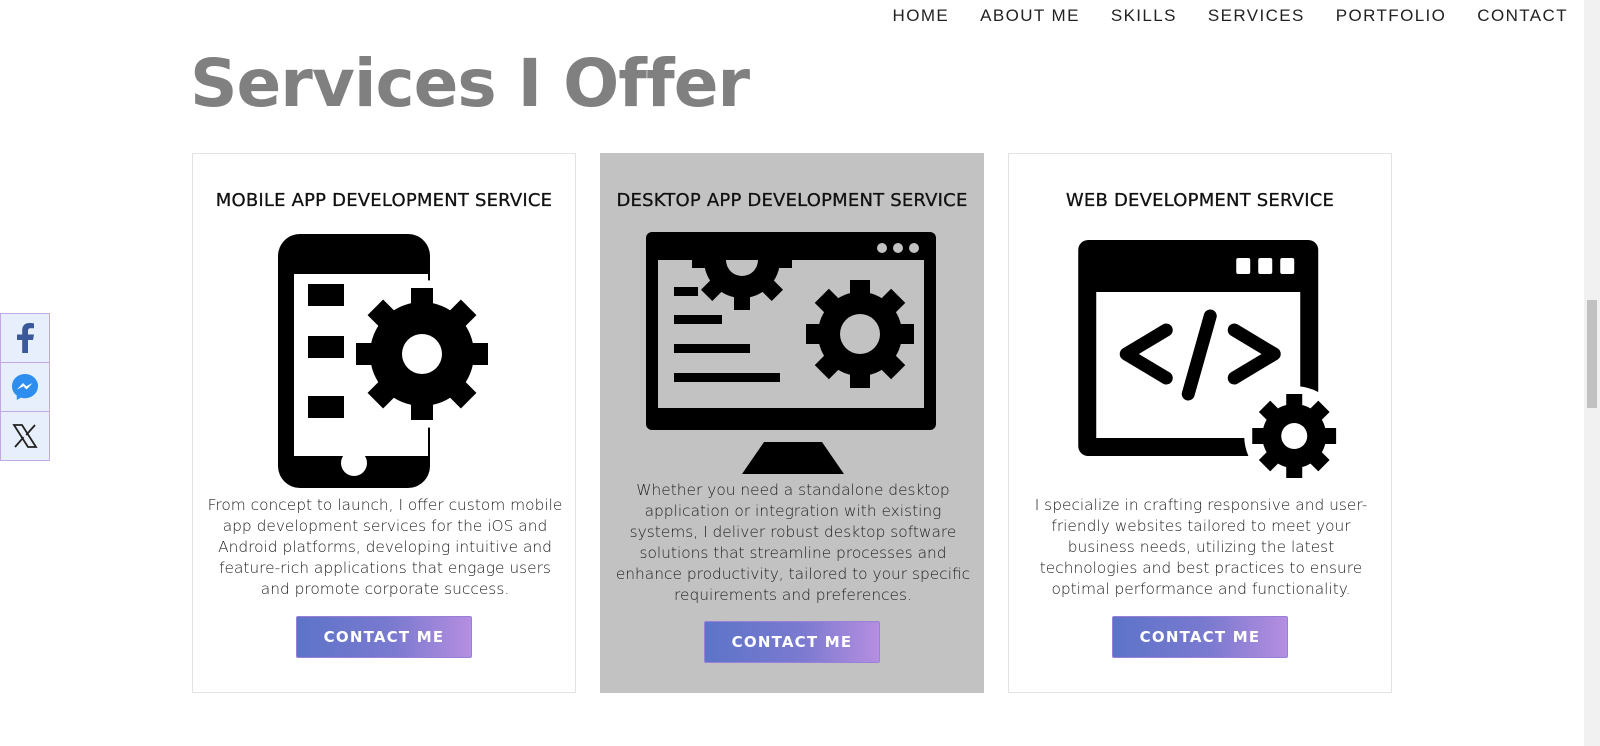  What do you see at coordinates (1030, 16) in the screenshot?
I see `nav-about-me: ABOUT ME` at bounding box center [1030, 16].